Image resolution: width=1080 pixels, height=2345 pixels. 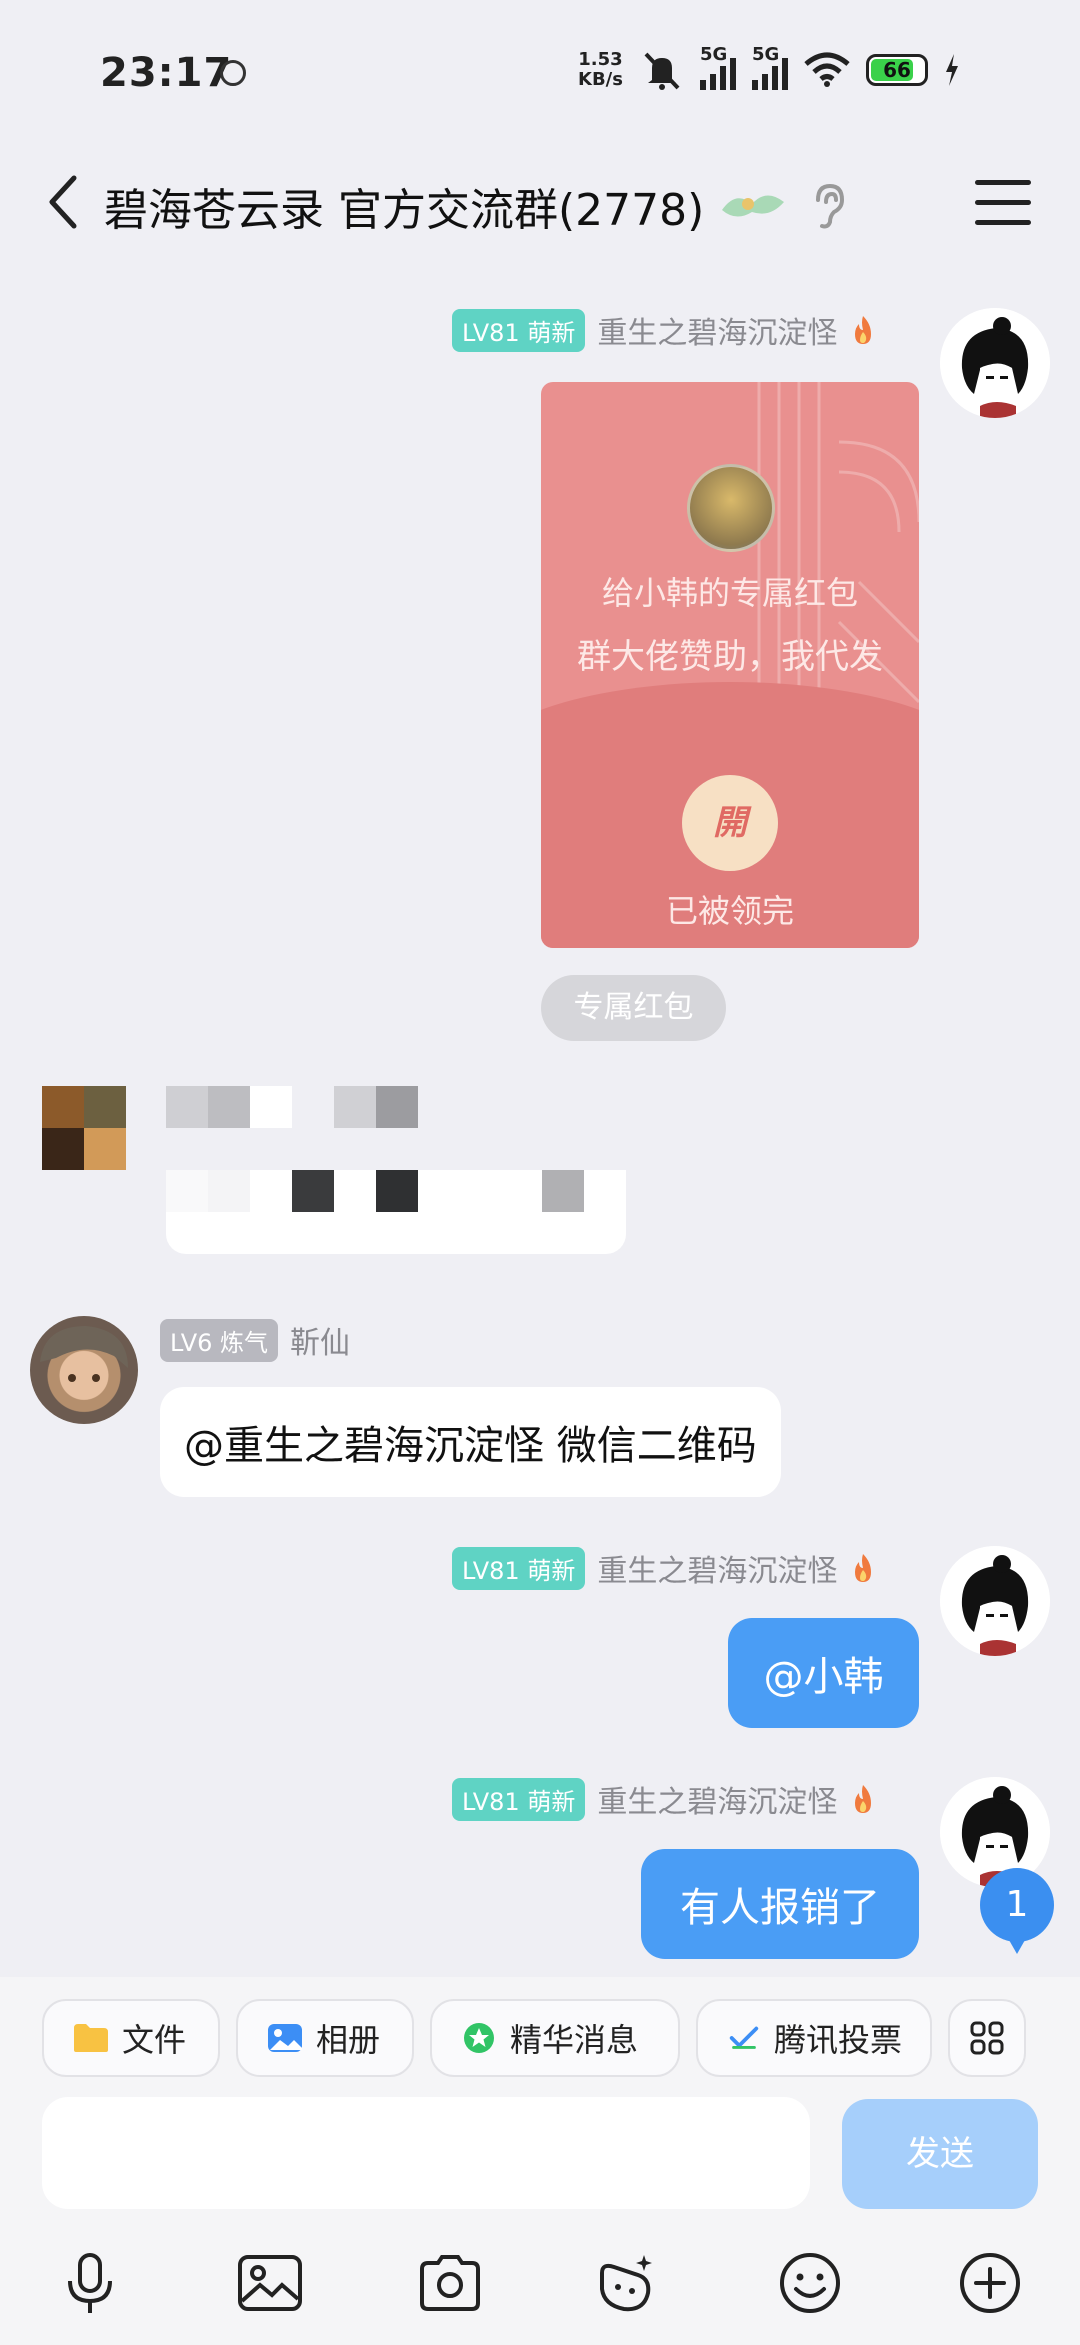 What do you see at coordinates (753, 206) in the screenshot?
I see `group-badge-icon` at bounding box center [753, 206].